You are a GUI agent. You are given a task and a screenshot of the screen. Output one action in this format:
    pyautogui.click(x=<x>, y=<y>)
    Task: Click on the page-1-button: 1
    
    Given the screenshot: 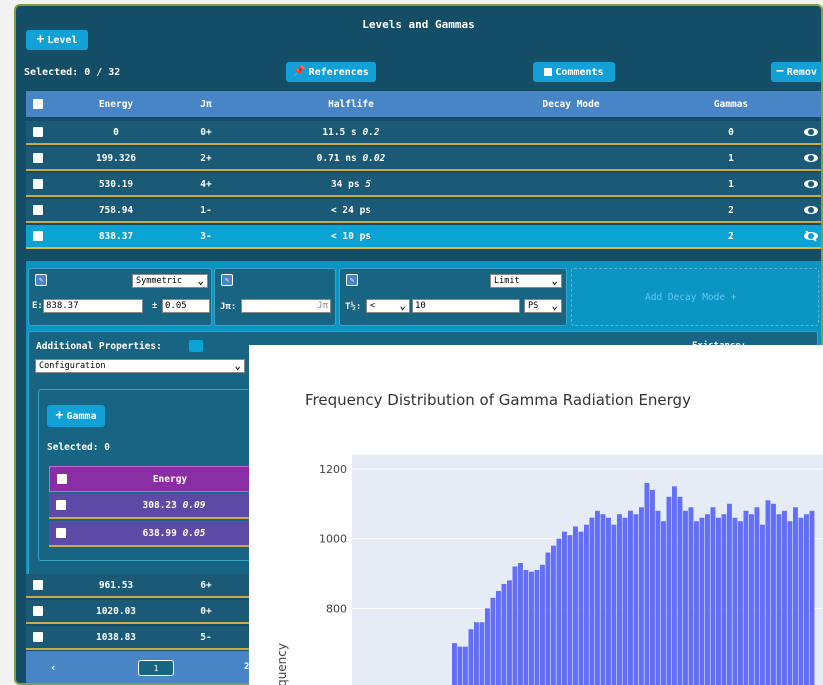 What is the action you would take?
    pyautogui.click(x=156, y=668)
    